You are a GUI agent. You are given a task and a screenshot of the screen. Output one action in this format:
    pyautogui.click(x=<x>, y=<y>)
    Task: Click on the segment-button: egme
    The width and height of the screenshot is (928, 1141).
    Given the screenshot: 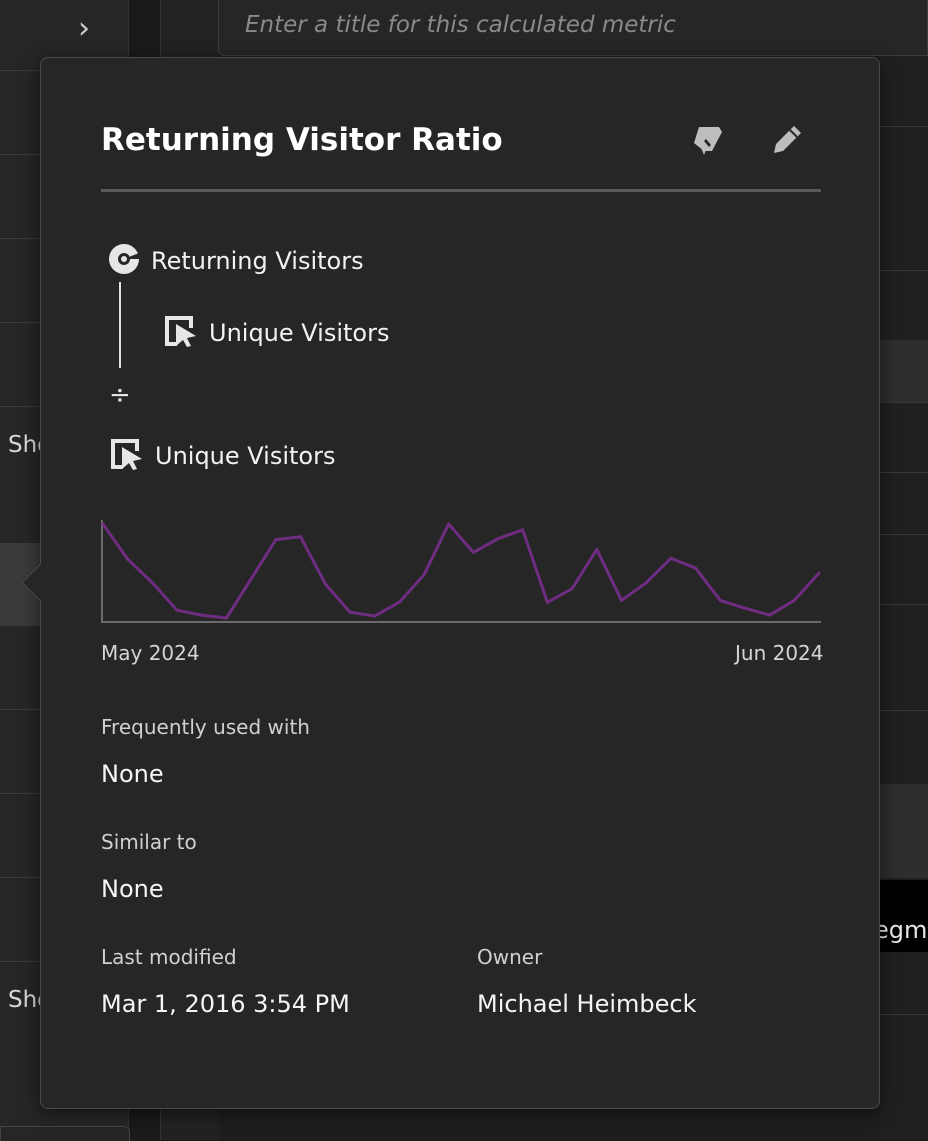 What is the action you would take?
    pyautogui.click(x=904, y=916)
    